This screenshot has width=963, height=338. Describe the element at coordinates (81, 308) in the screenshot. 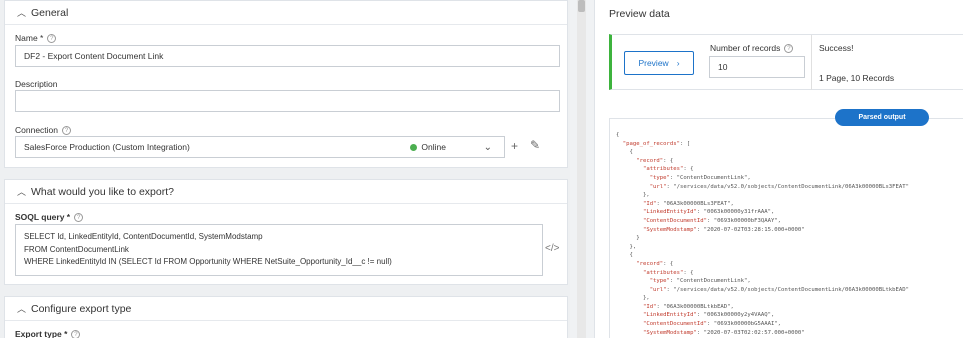

I see `configure-section-title: Configure export type` at that location.